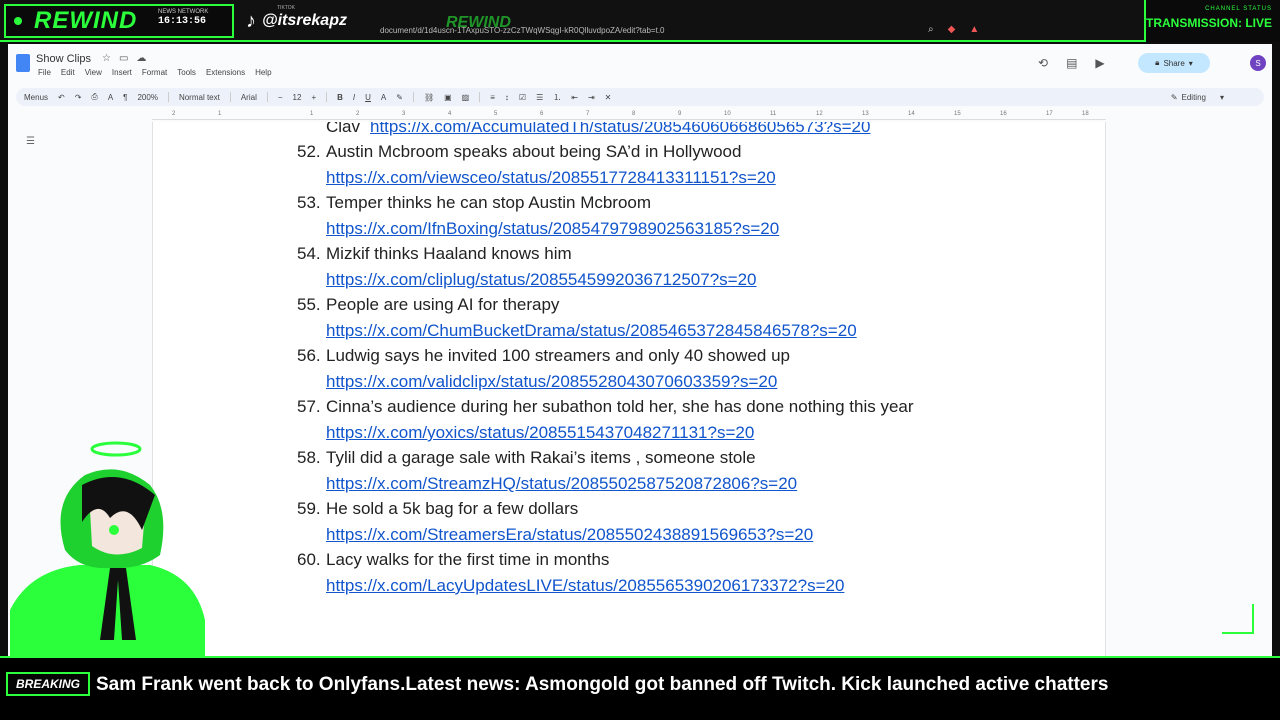 This screenshot has width=1280, height=720. What do you see at coordinates (30, 141) in the screenshot?
I see `document-outline-icon: ☰` at bounding box center [30, 141].